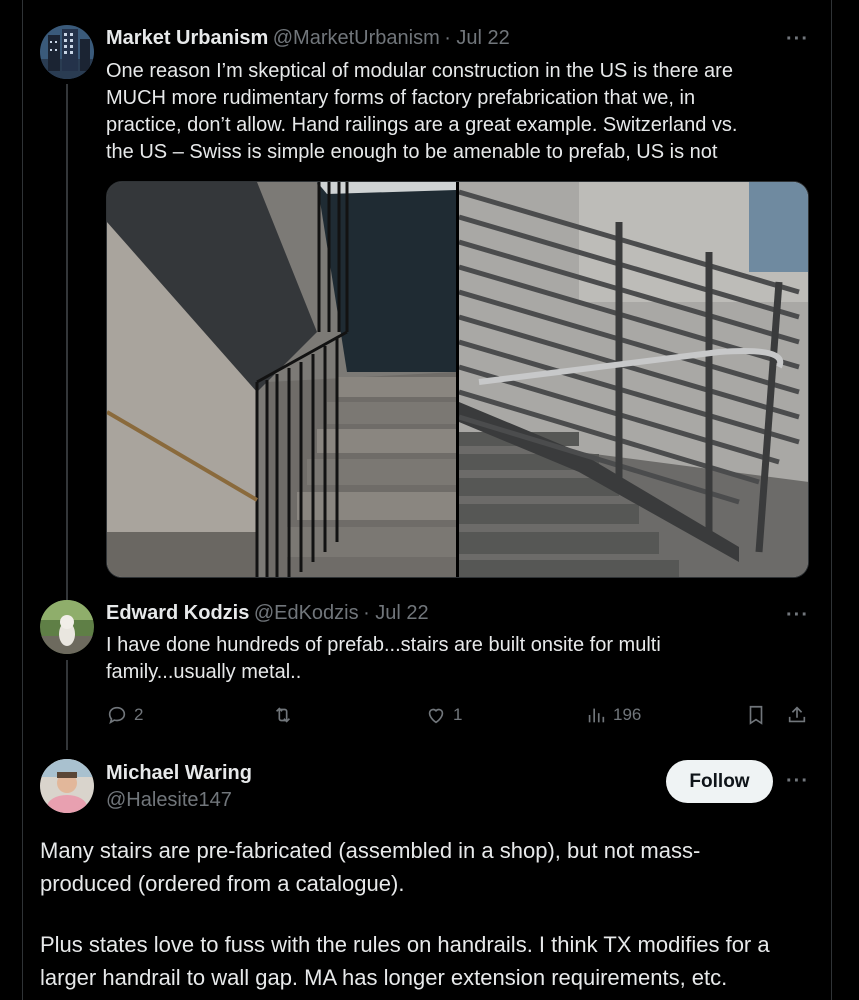  I want to click on author-handle: @Halesite147, so click(179, 800).